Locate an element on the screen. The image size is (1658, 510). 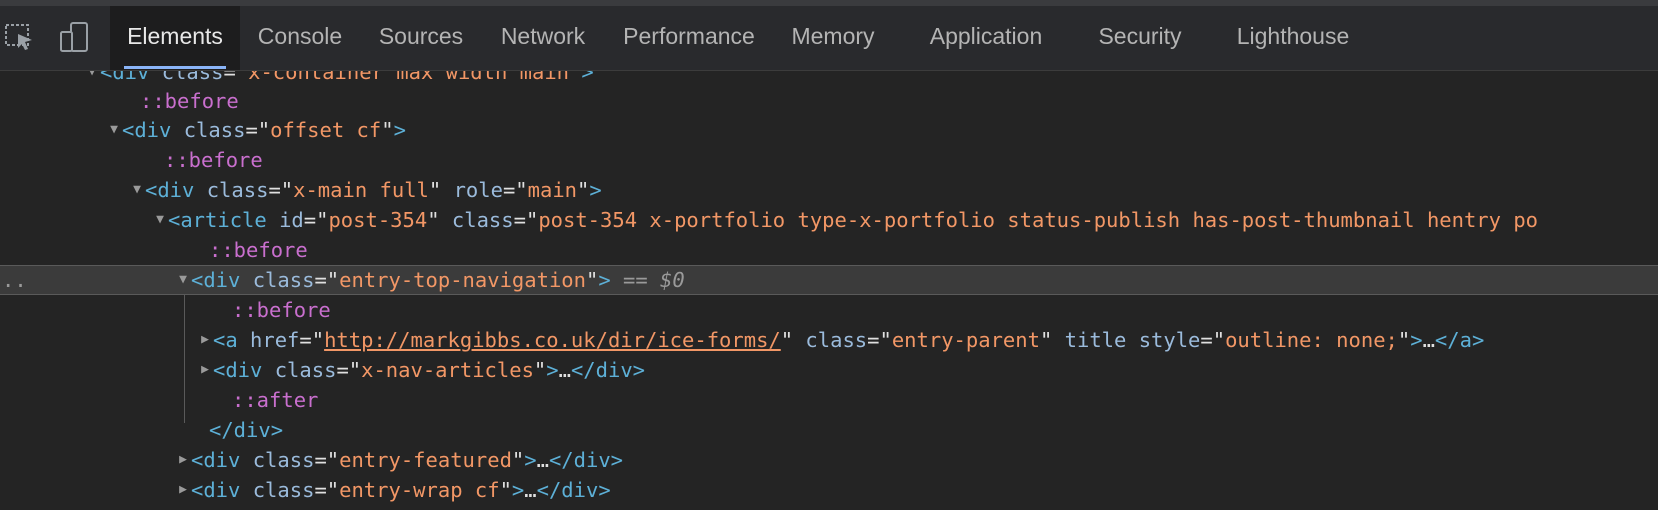
token-attr: title style is located at coordinates (1126, 340).